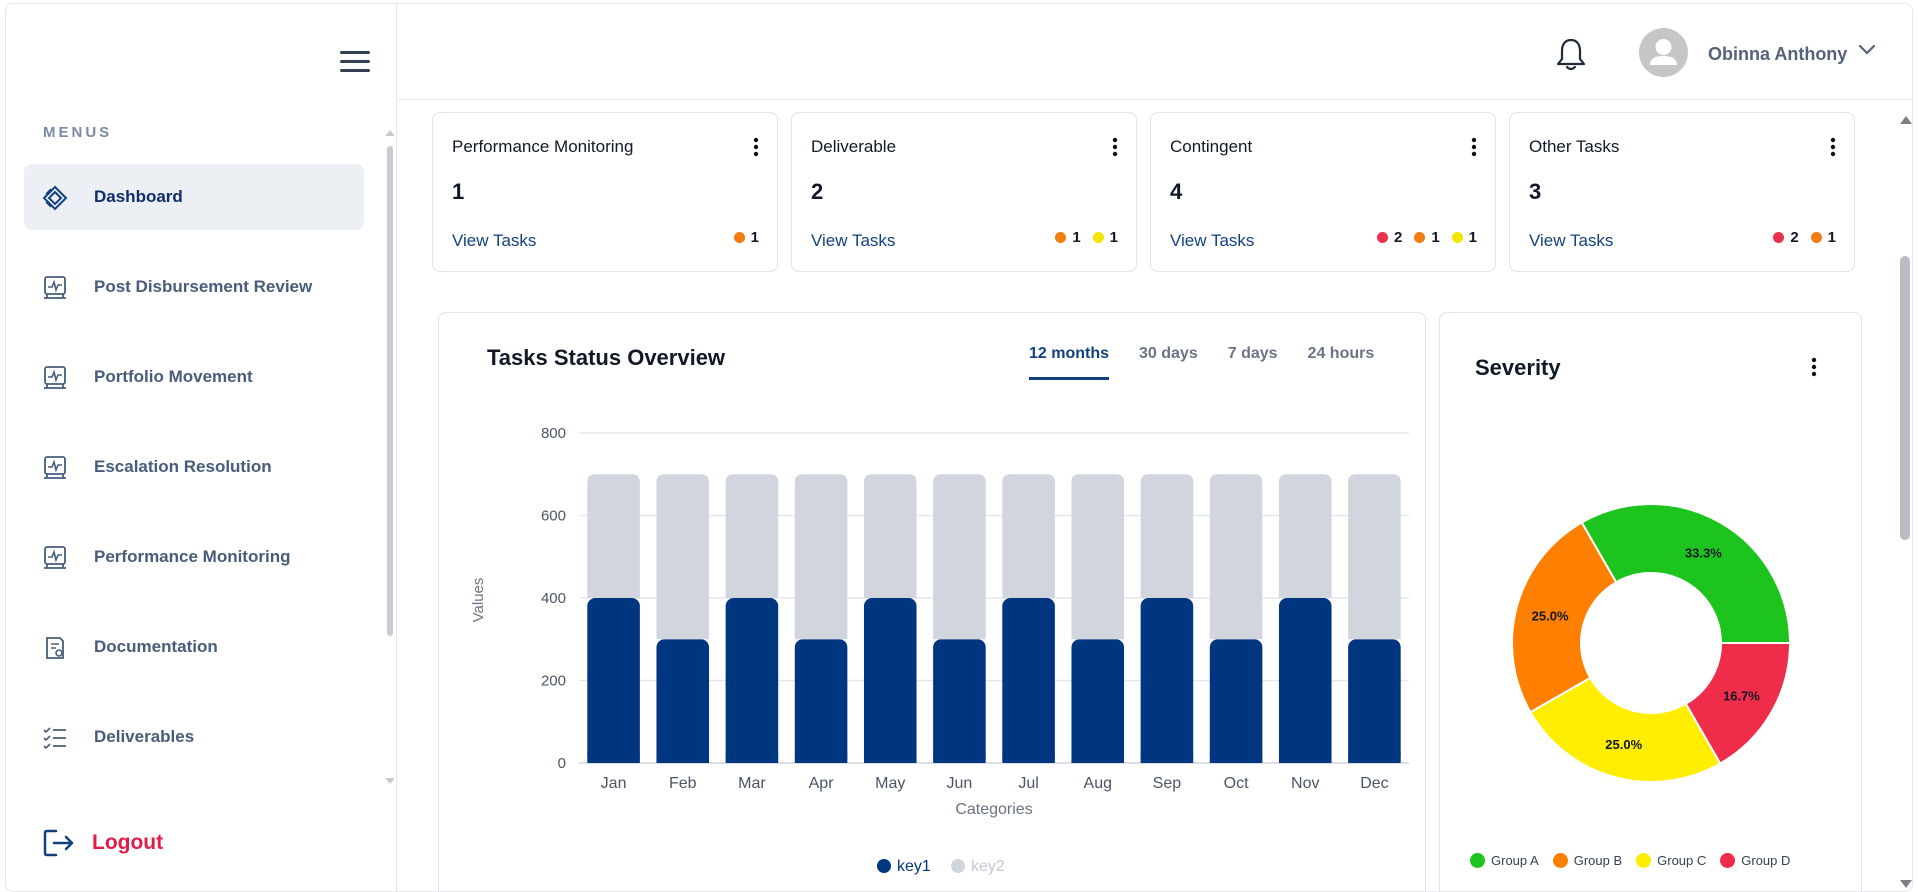 The image size is (1918, 892). What do you see at coordinates (959, 758) in the screenshot?
I see `bar-base-key1-Jun` at bounding box center [959, 758].